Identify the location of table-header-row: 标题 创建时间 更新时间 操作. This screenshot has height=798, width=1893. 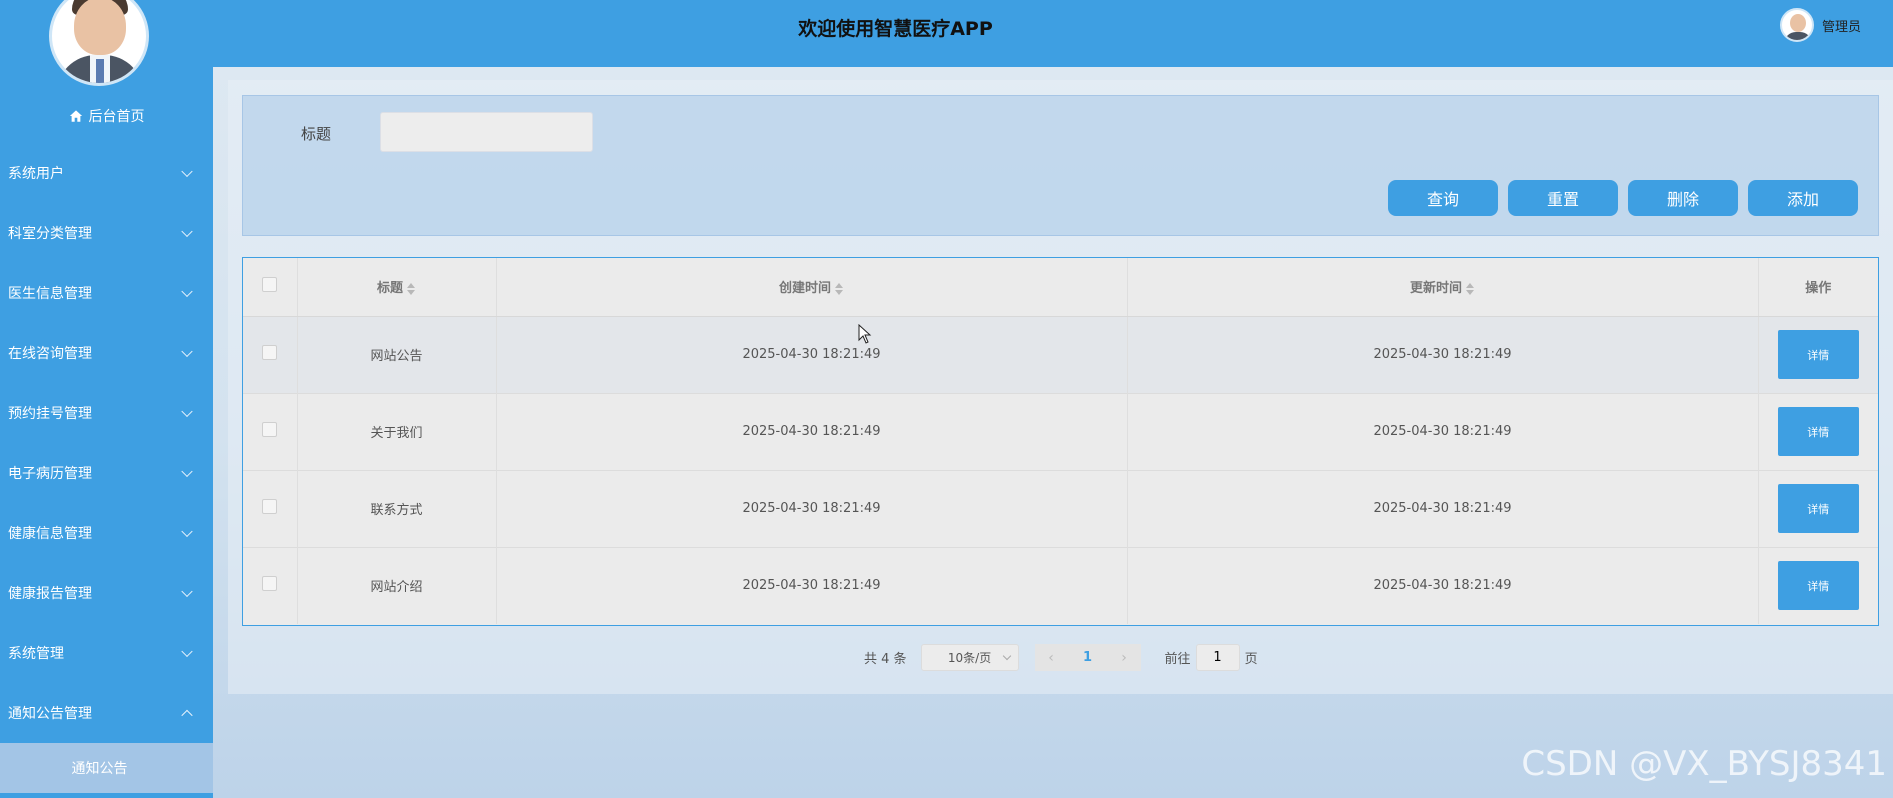
(1060, 287).